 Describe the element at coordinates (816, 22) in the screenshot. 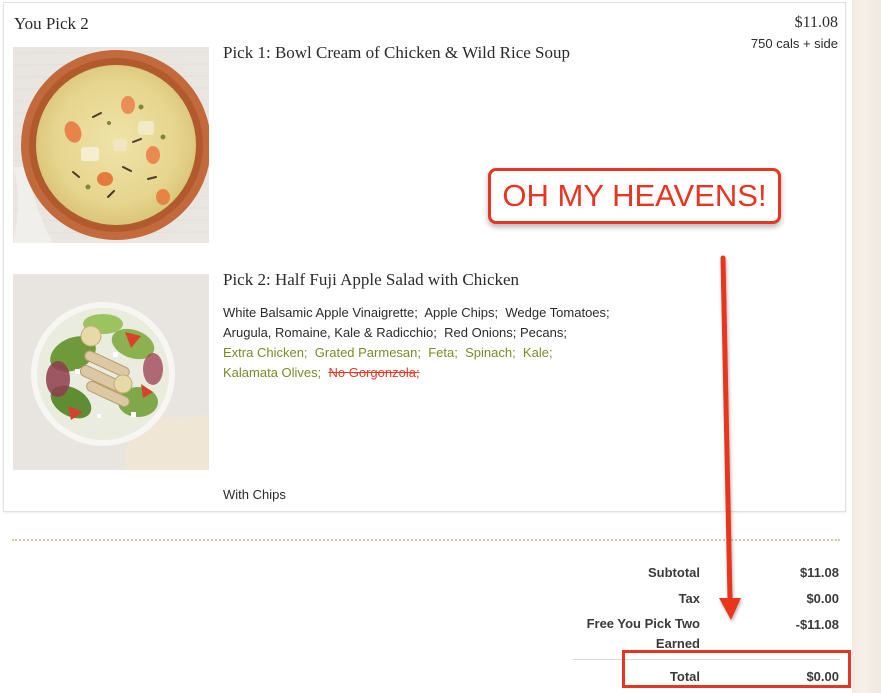

I see `item-price: $11.08` at that location.